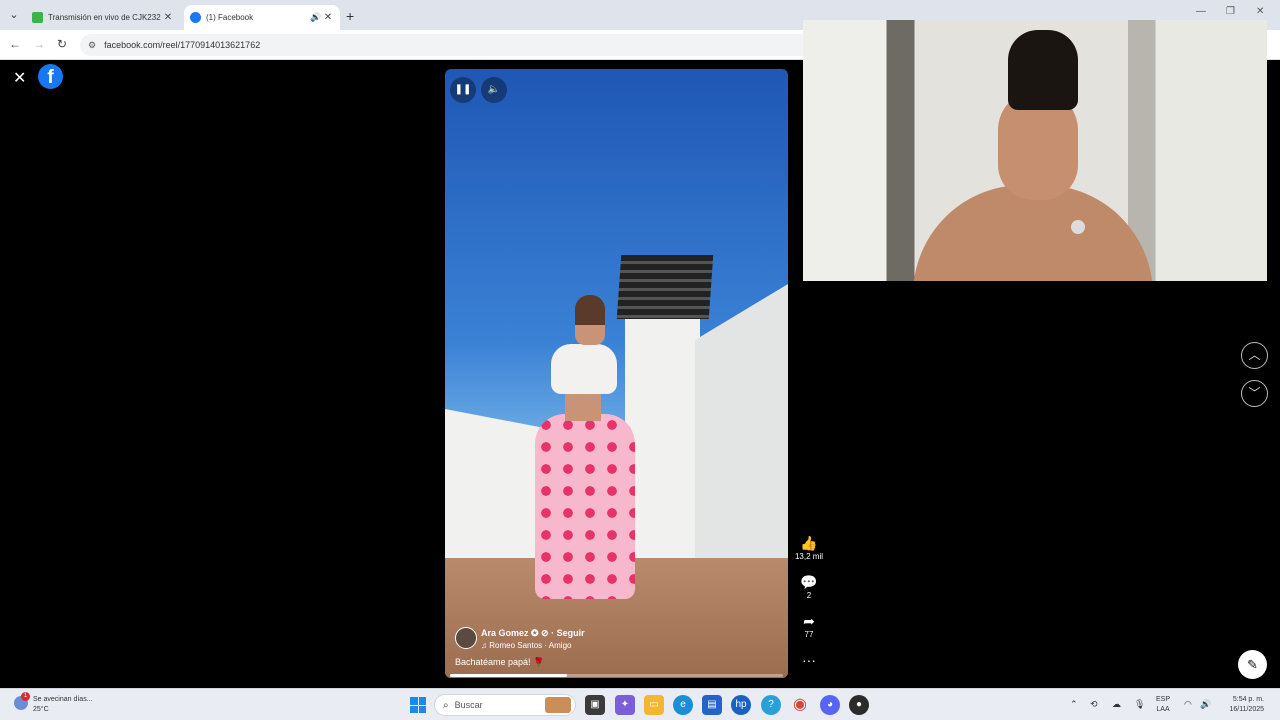  Describe the element at coordinates (1043, 70) in the screenshot. I see `webcam-hair-graphic` at that location.